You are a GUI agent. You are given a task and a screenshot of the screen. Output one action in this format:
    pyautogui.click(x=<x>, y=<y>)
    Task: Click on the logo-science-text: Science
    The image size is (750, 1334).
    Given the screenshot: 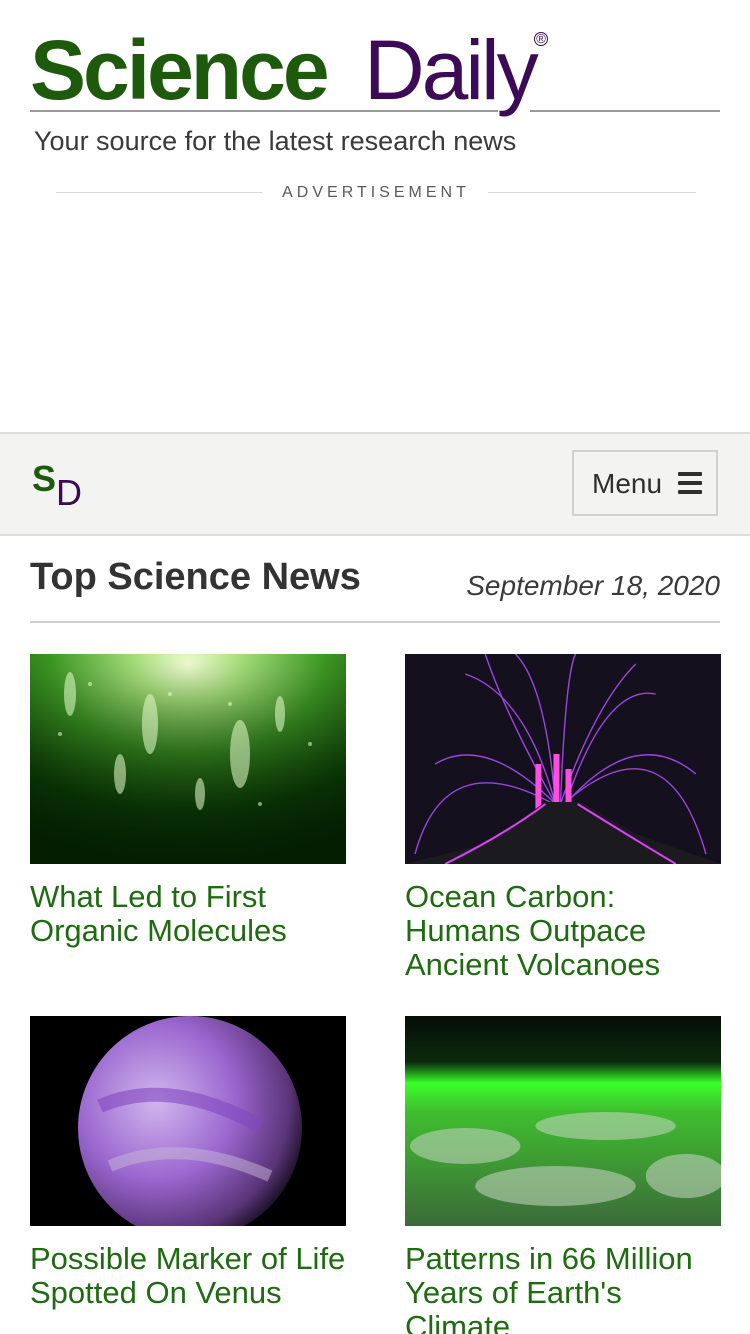 What is the action you would take?
    pyautogui.click(x=180, y=70)
    